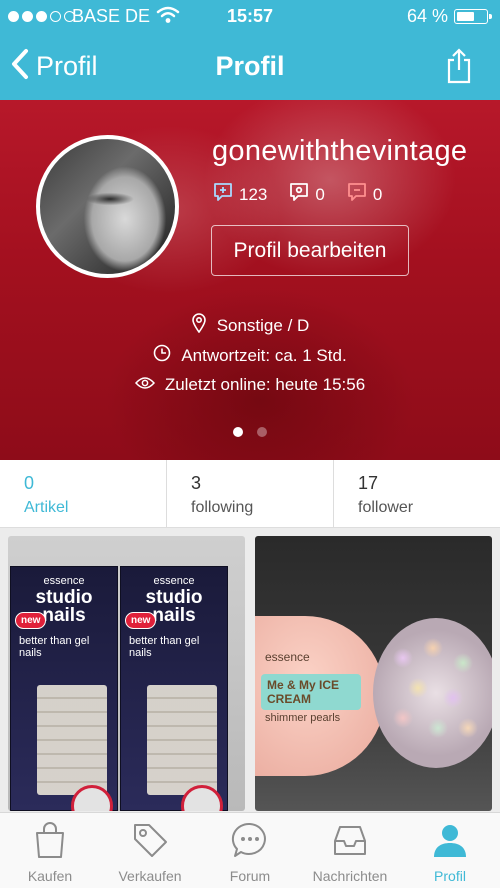 This screenshot has width=500, height=888. Describe the element at coordinates (265, 384) in the screenshot. I see `last-online-text: Zuletzt online: heute 15:56` at that location.